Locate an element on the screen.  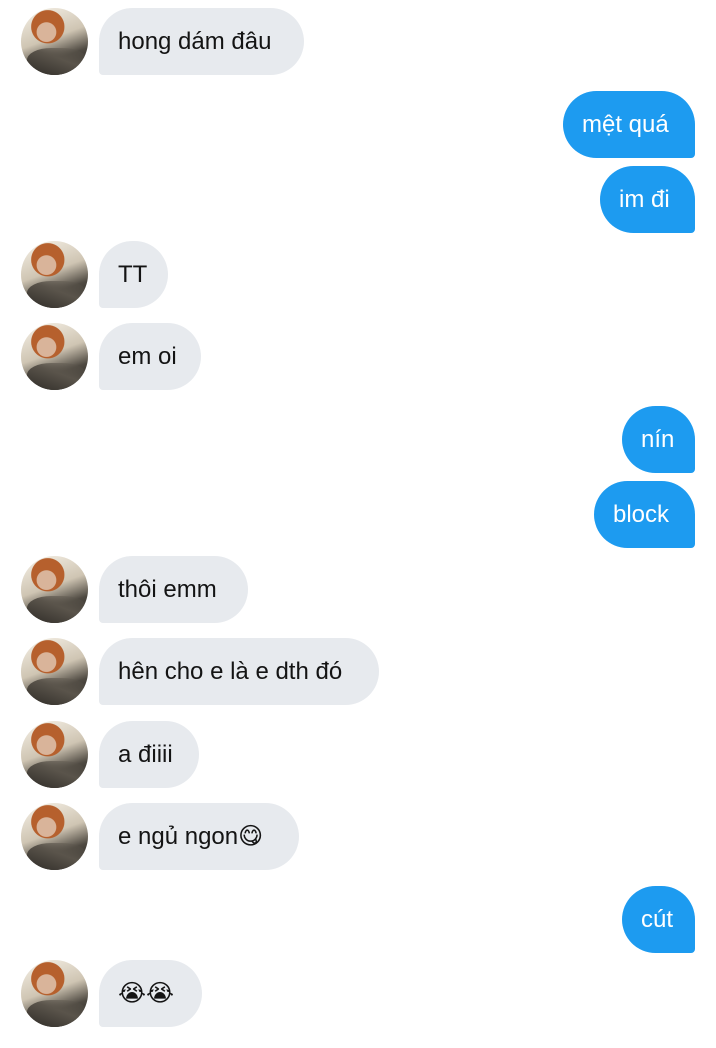
message-bubble-incoming: TT is located at coordinates (133, 274).